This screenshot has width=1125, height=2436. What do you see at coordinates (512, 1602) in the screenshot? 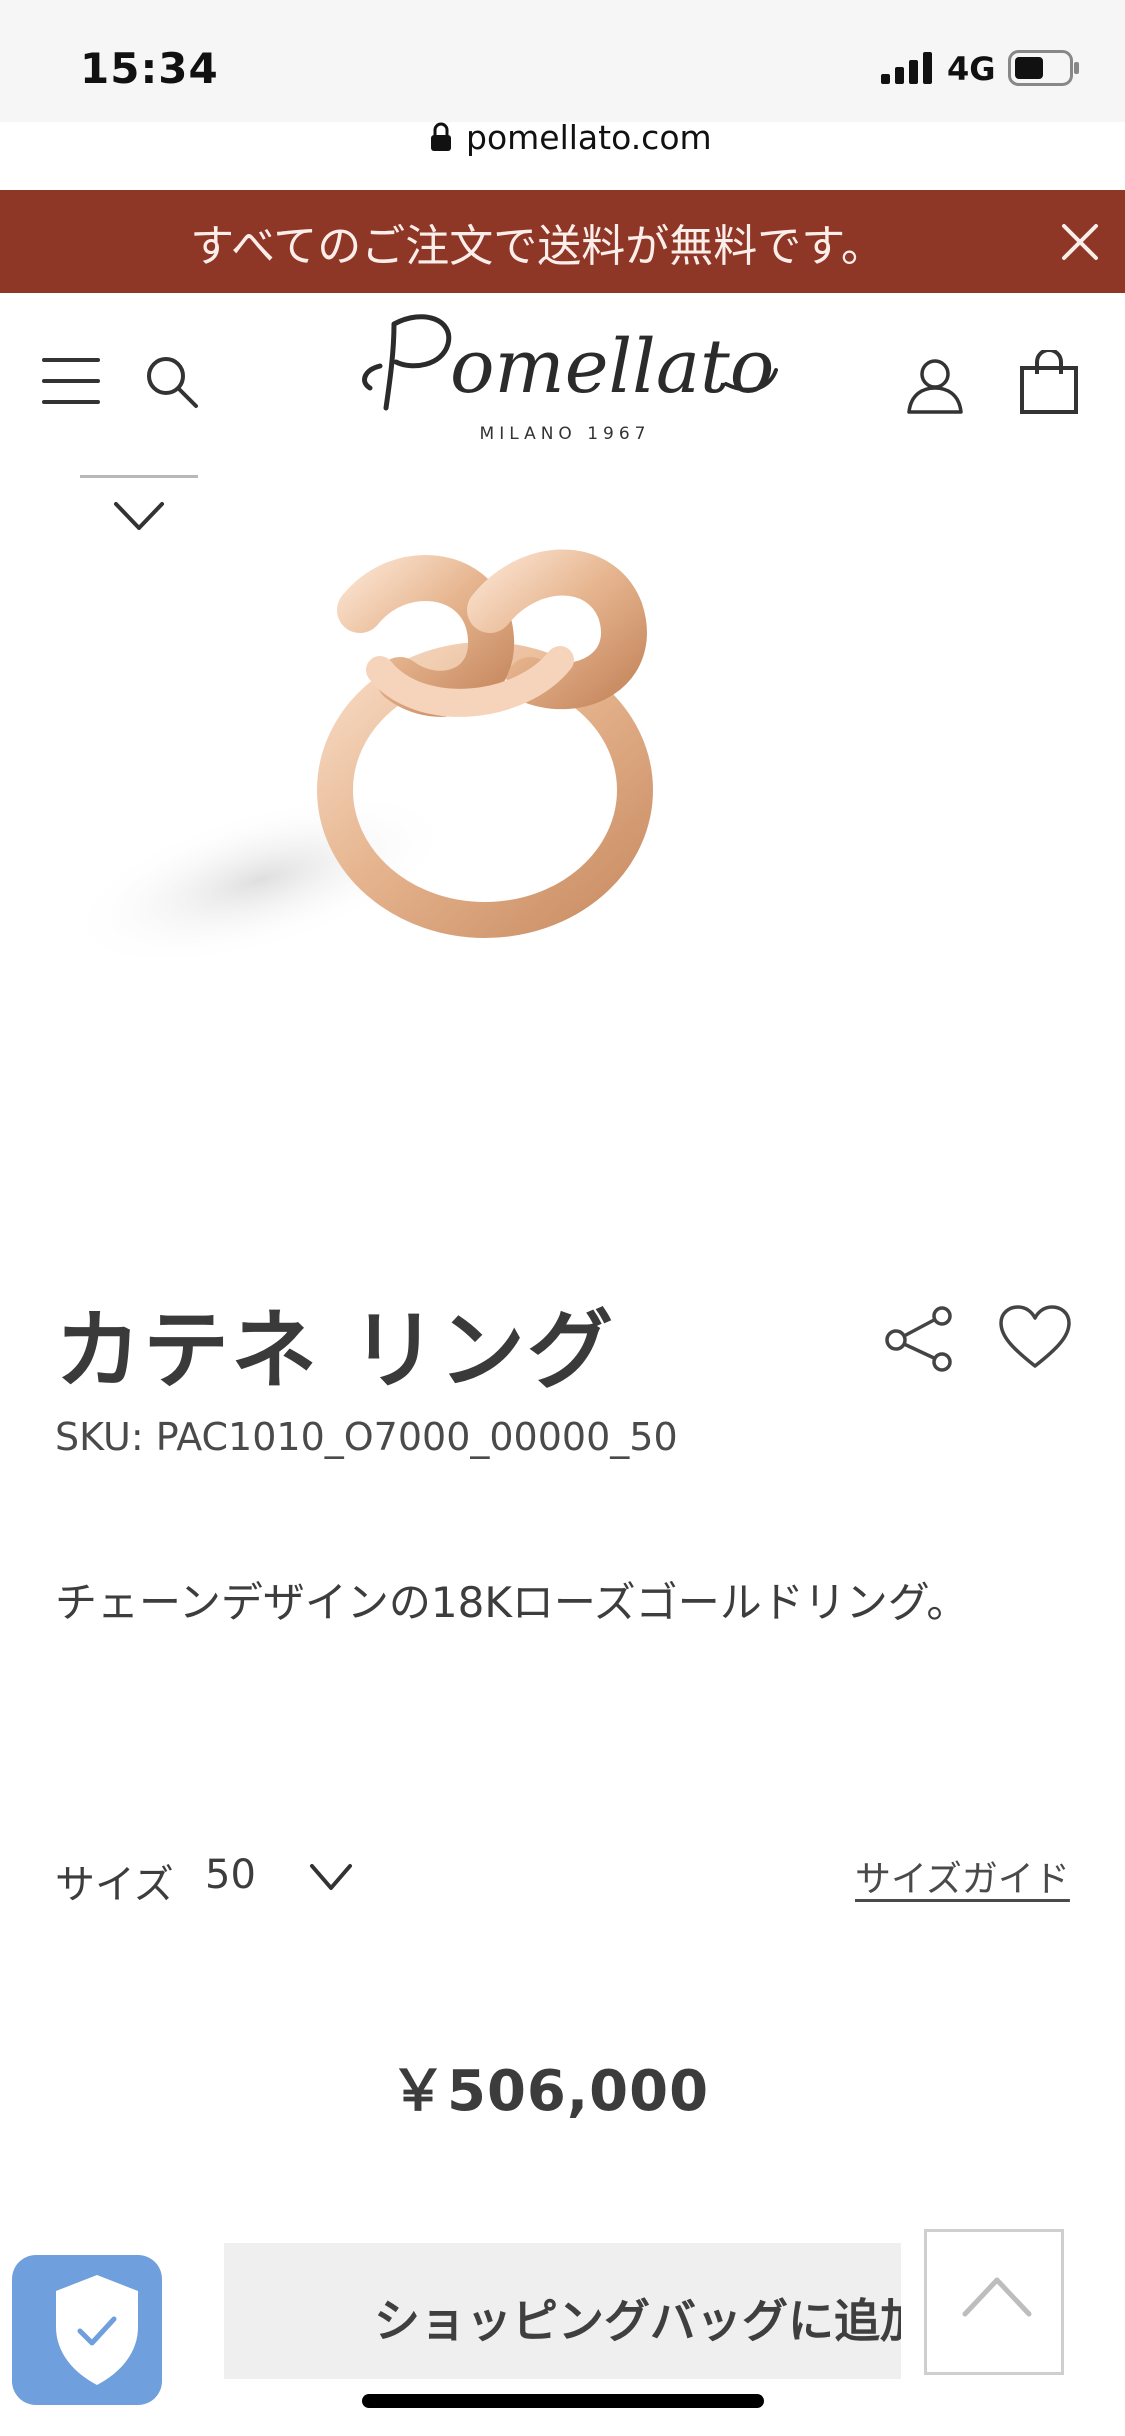
I see `product-description: チェーンデザインの18Kローズゴールドリング。` at bounding box center [512, 1602].